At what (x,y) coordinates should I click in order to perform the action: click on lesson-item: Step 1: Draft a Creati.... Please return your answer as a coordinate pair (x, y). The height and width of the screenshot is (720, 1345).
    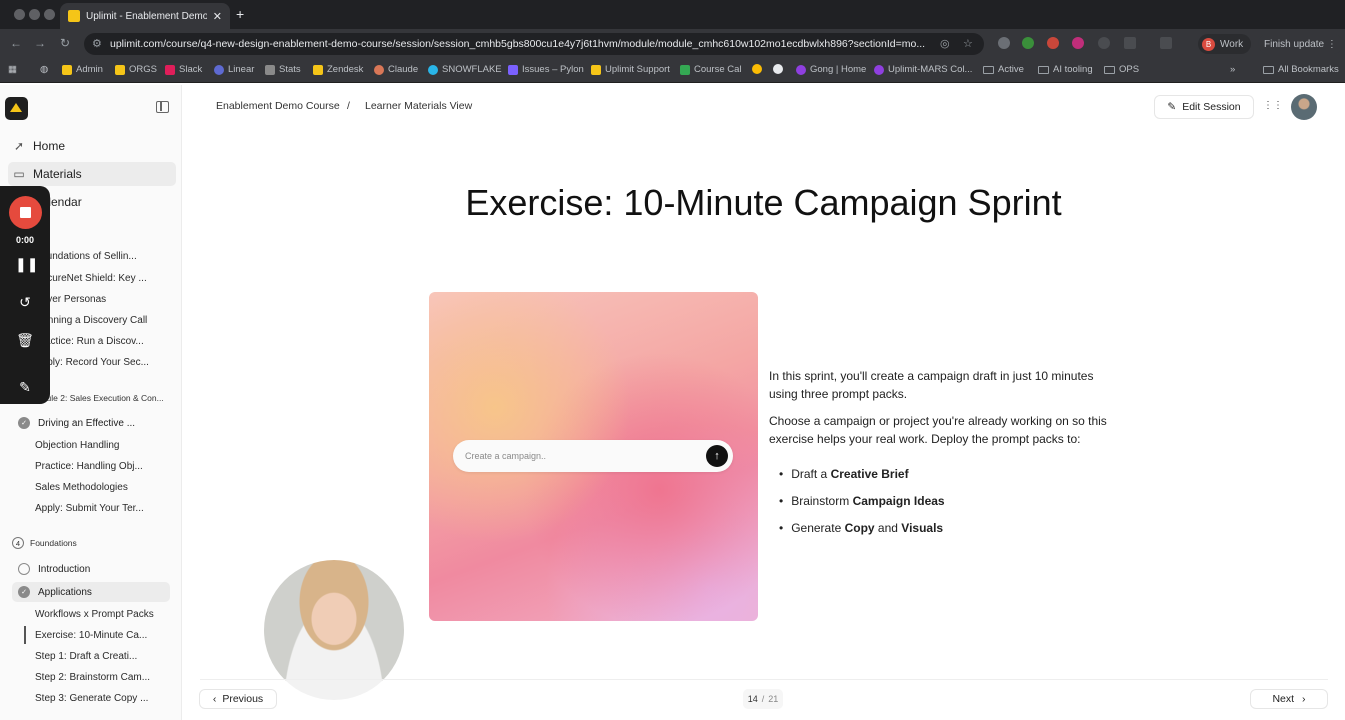
    Looking at the image, I should click on (86, 656).